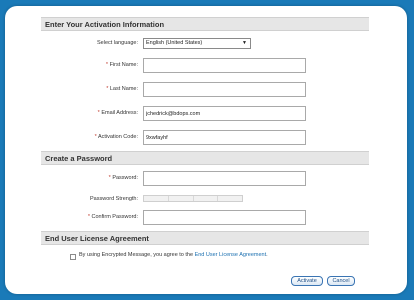 The height and width of the screenshot is (300, 414). What do you see at coordinates (112, 217) in the screenshot?
I see `confirm-password-label: * Confirm Password:` at bounding box center [112, 217].